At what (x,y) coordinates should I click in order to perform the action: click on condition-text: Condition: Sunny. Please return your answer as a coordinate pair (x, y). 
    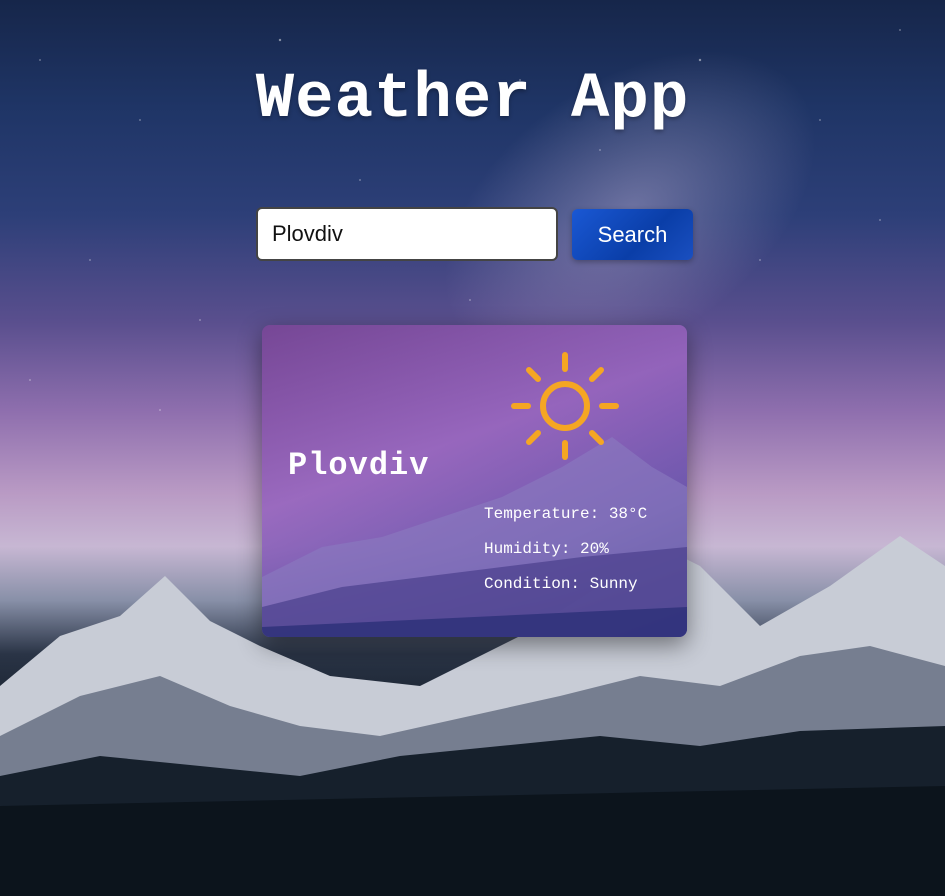
    Looking at the image, I should click on (561, 584).